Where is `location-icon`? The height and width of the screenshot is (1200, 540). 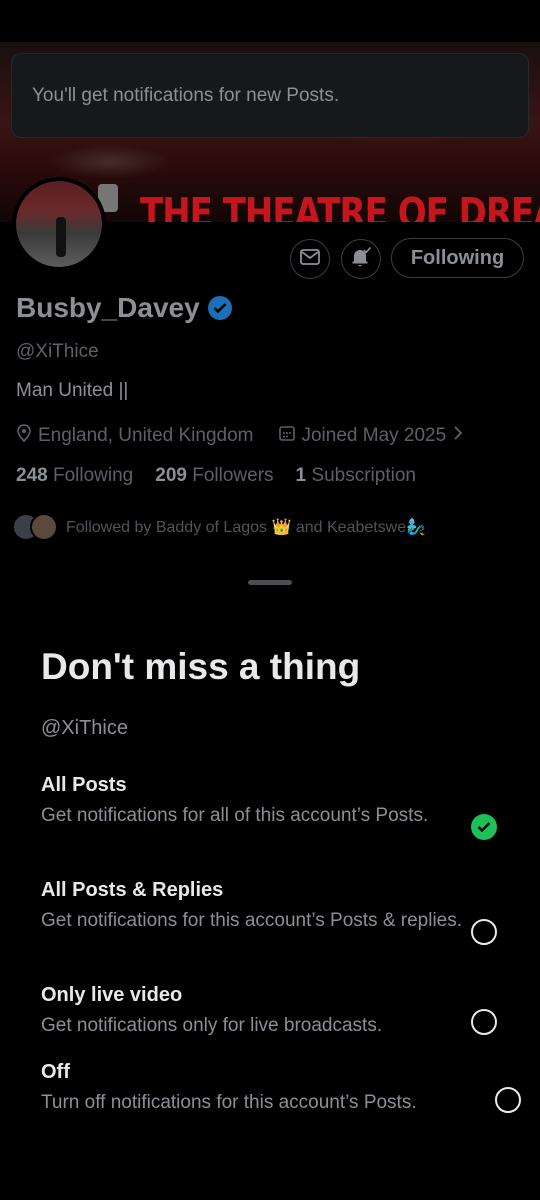 location-icon is located at coordinates (24, 436).